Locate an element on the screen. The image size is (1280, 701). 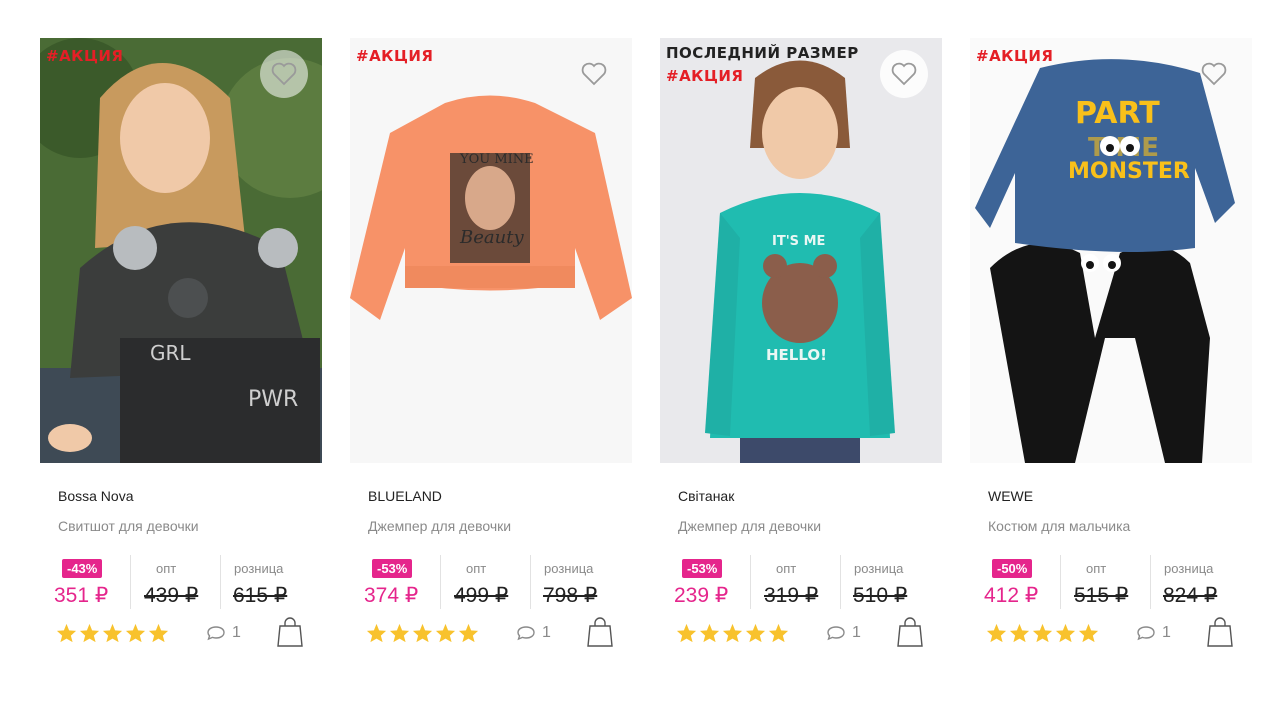
print-text: PWR is located at coordinates (273, 399).